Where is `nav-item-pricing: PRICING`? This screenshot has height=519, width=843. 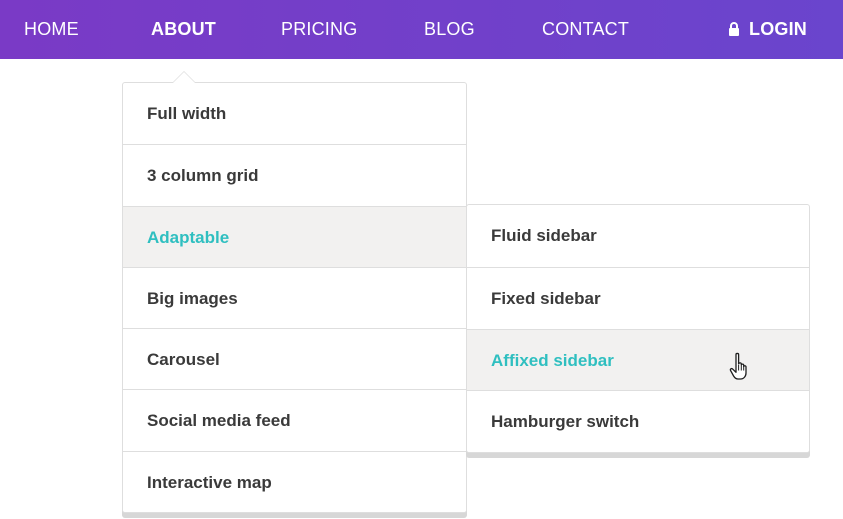 nav-item-pricing: PRICING is located at coordinates (319, 29).